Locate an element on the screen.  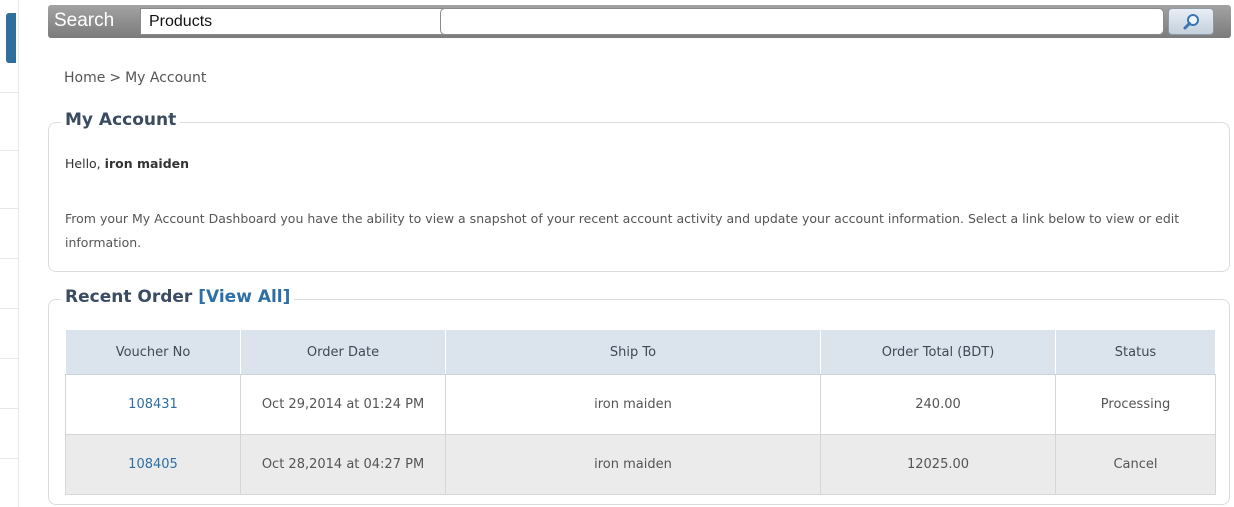
breadcrumb-current: My Account is located at coordinates (166, 78).